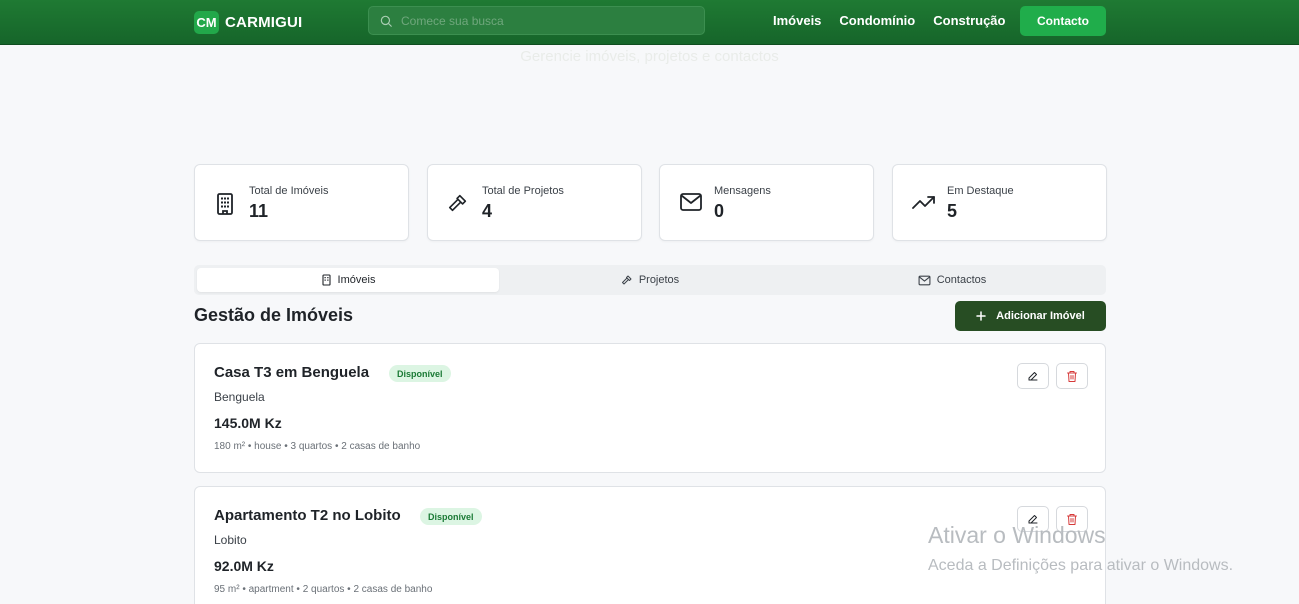  I want to click on stat-label: Total de Imóveis, so click(289, 191).